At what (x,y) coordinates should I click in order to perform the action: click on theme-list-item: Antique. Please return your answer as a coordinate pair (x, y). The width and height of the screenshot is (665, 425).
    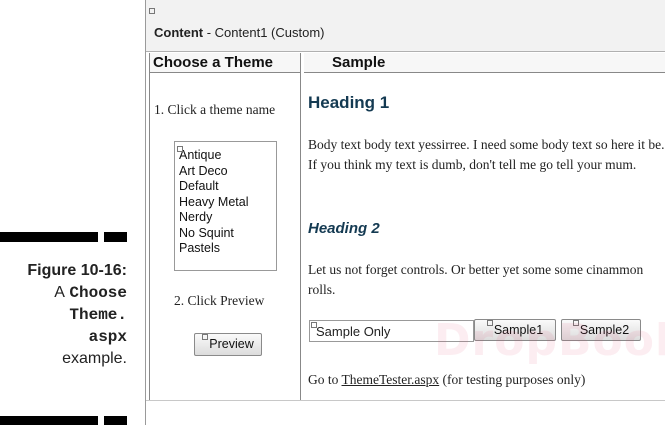
    Looking at the image, I should click on (227, 156).